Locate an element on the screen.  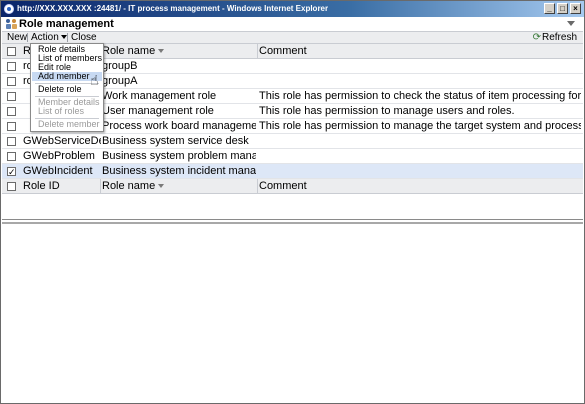
panel-header: Role management is located at coordinates (292, 24).